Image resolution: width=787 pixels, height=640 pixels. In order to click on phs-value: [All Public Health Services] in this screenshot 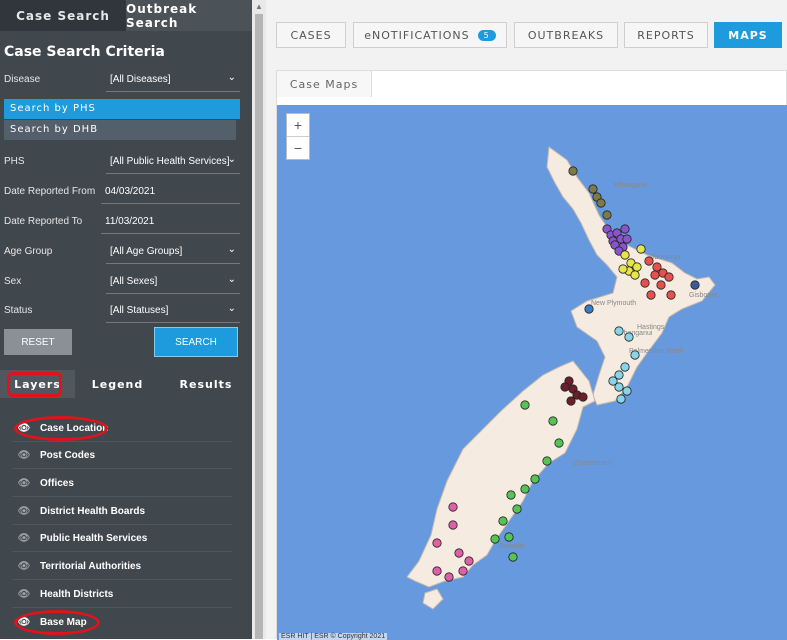, I will do `click(170, 161)`.